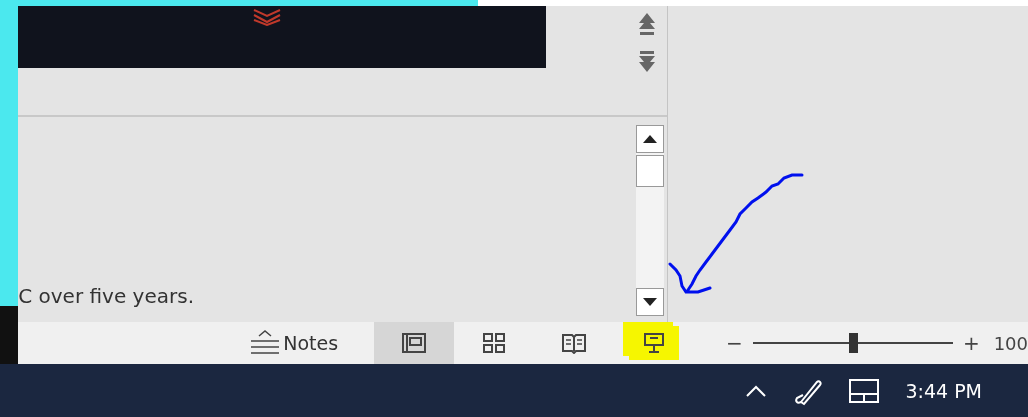  Describe the element at coordinates (734, 343) in the screenshot. I see `zoom-out-button: −` at that location.